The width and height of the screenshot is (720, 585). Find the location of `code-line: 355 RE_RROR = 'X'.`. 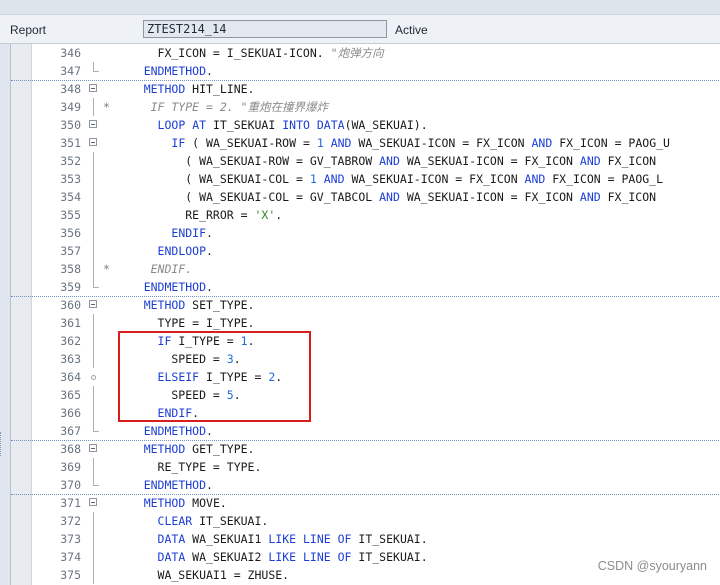

code-line: 355 RE_RROR = 'X'. is located at coordinates (365, 215).